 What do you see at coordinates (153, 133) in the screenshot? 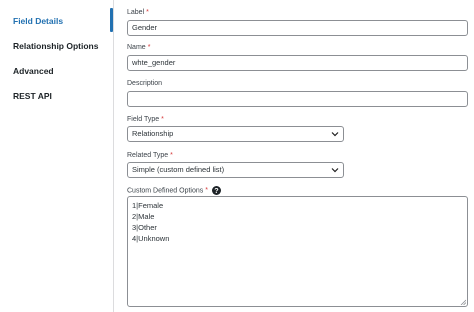
I see `field-type-value: Relationship` at bounding box center [153, 133].